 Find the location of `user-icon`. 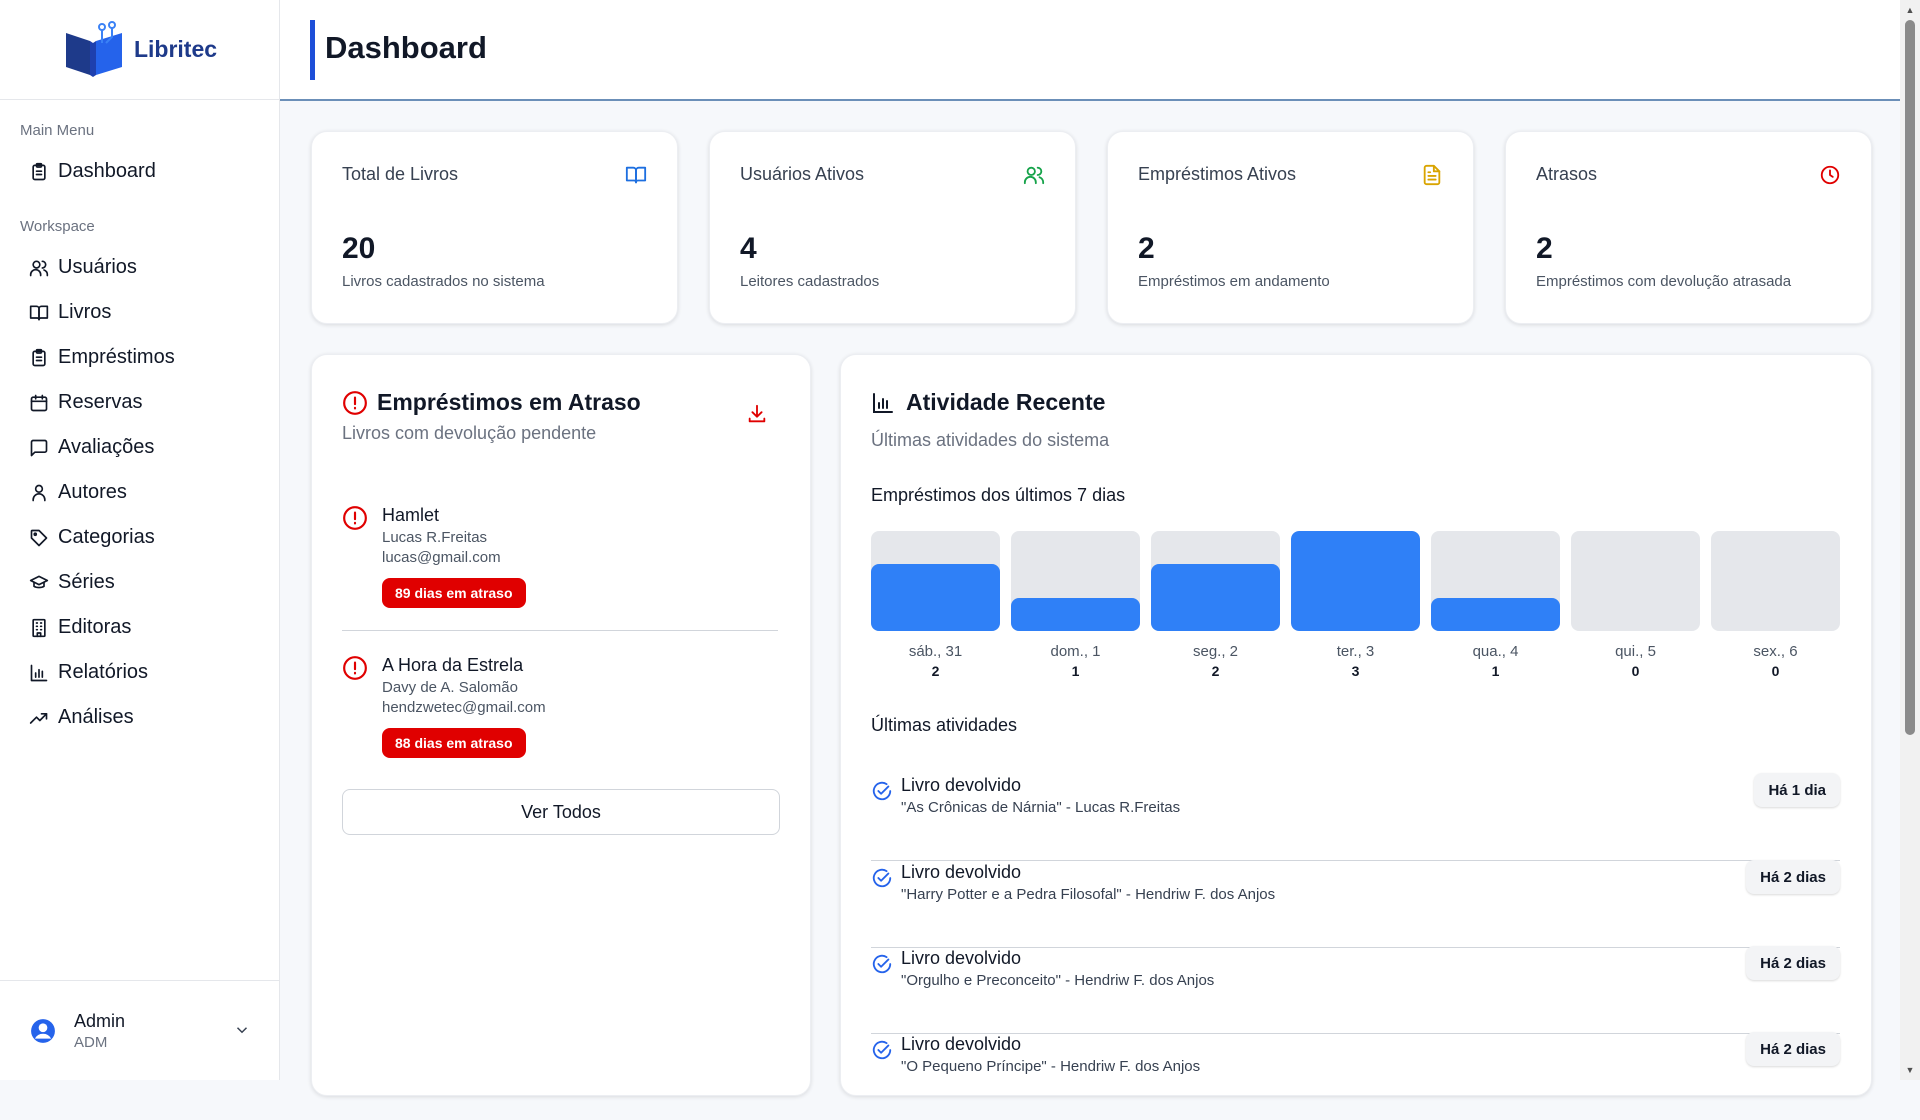

user-icon is located at coordinates (39, 493).